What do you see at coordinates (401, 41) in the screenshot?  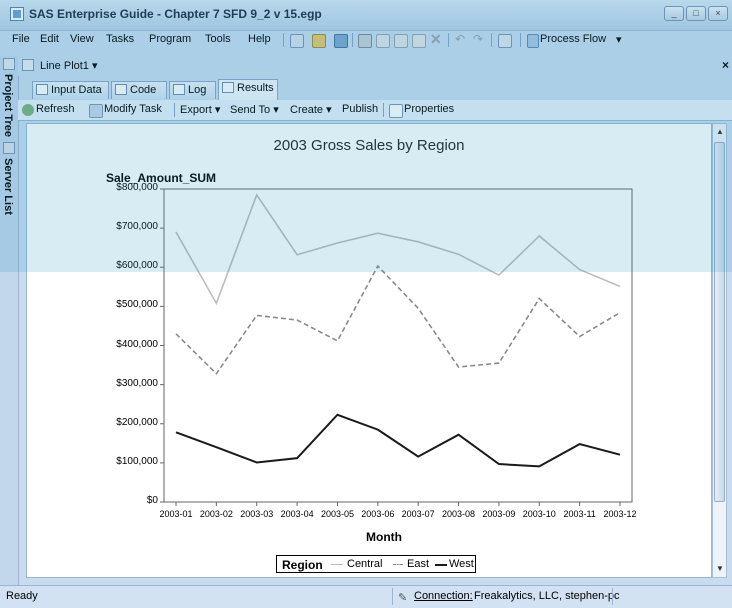 I see `copy-icon` at bounding box center [401, 41].